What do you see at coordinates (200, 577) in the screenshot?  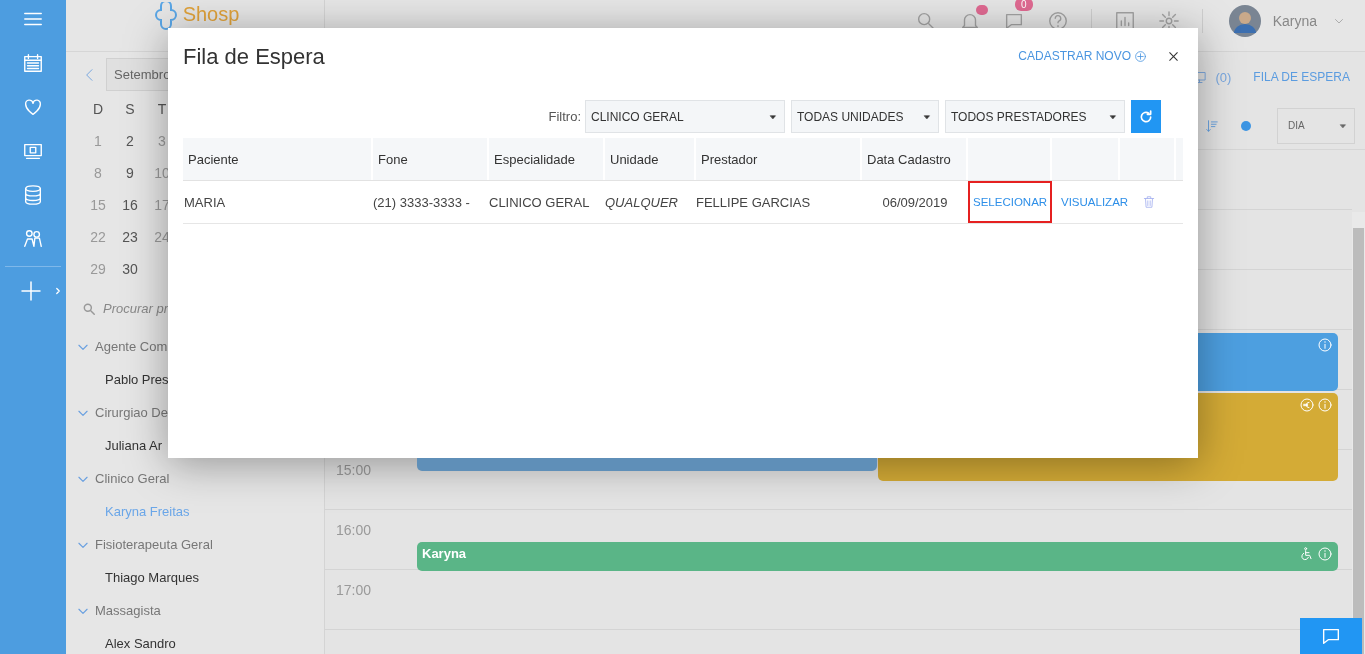 I see `tree-item: Thiago Marques` at bounding box center [200, 577].